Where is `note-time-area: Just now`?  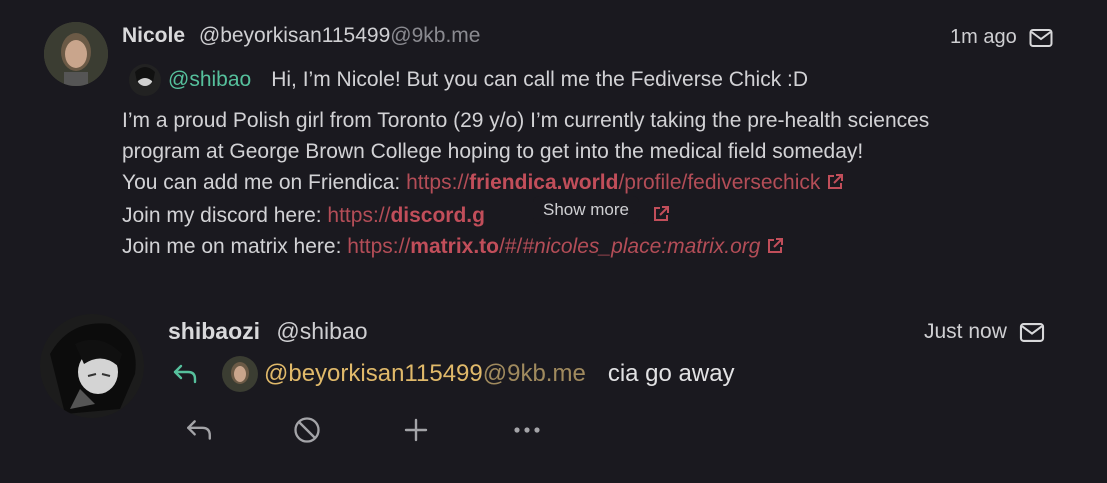
note-time-area: Just now is located at coordinates (984, 332).